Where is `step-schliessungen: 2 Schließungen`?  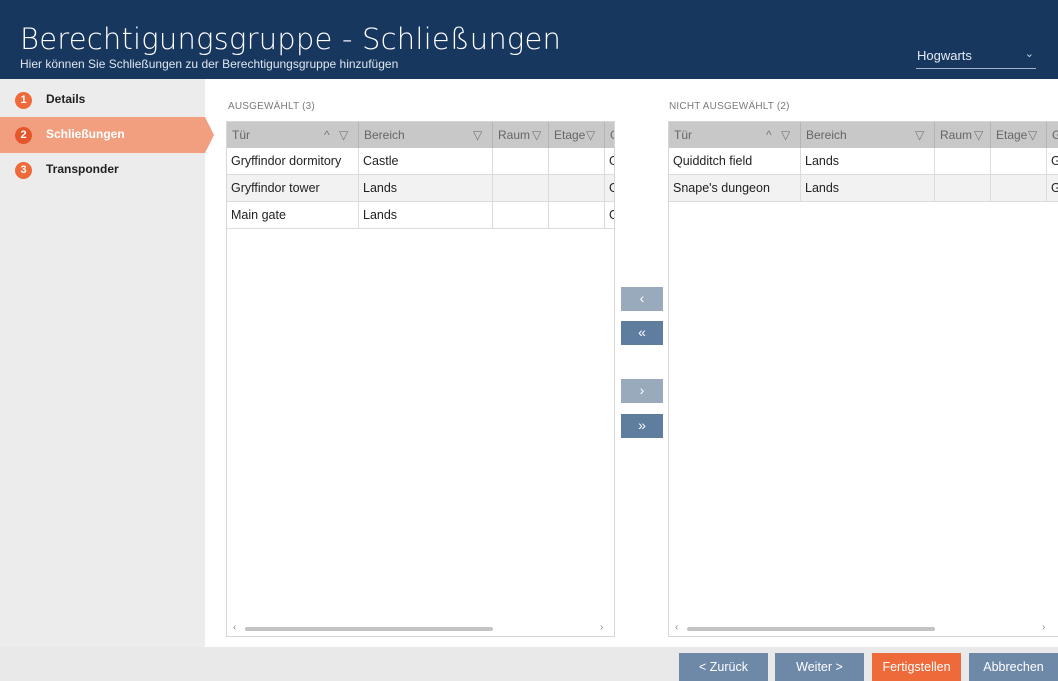 step-schliessungen: 2 Schließungen is located at coordinates (107, 135).